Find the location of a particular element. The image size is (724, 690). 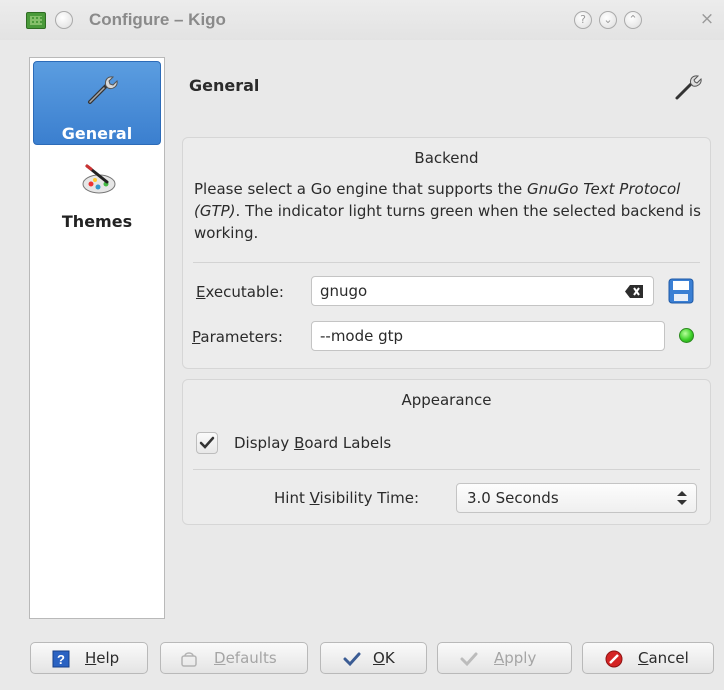

ok-button-label: OK is located at coordinates (384, 658).